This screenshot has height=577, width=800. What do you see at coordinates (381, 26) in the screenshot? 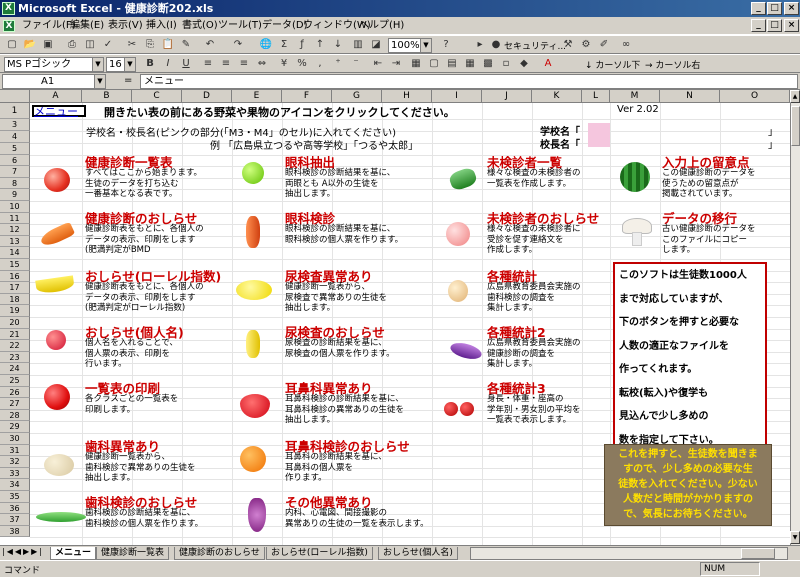
I see `menu-help: ヘルプ(H)` at bounding box center [381, 26].